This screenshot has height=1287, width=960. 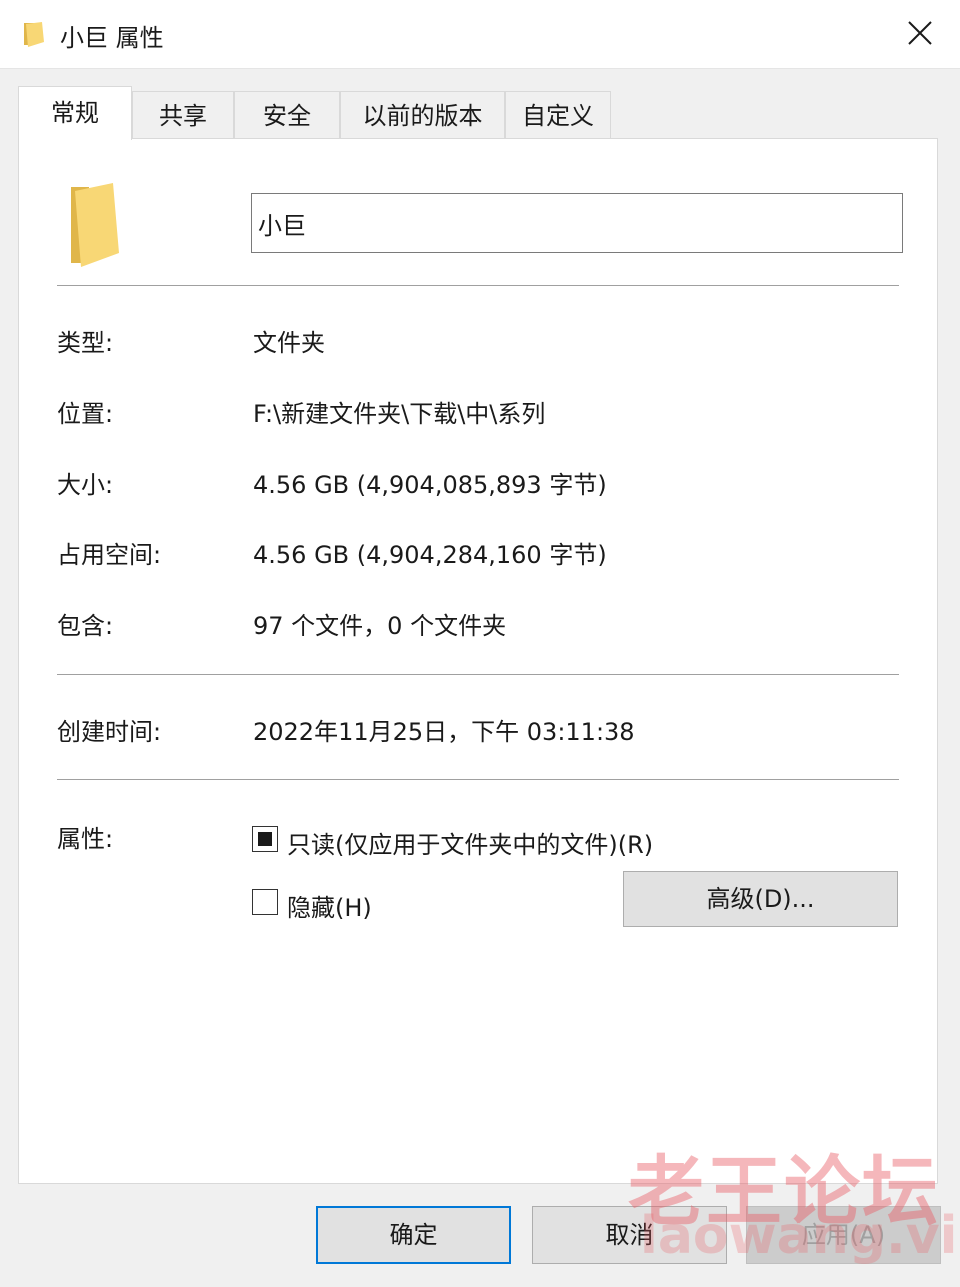 What do you see at coordinates (380, 626) in the screenshot?
I see `contains-value: 97 个文件，0 个文件夹` at bounding box center [380, 626].